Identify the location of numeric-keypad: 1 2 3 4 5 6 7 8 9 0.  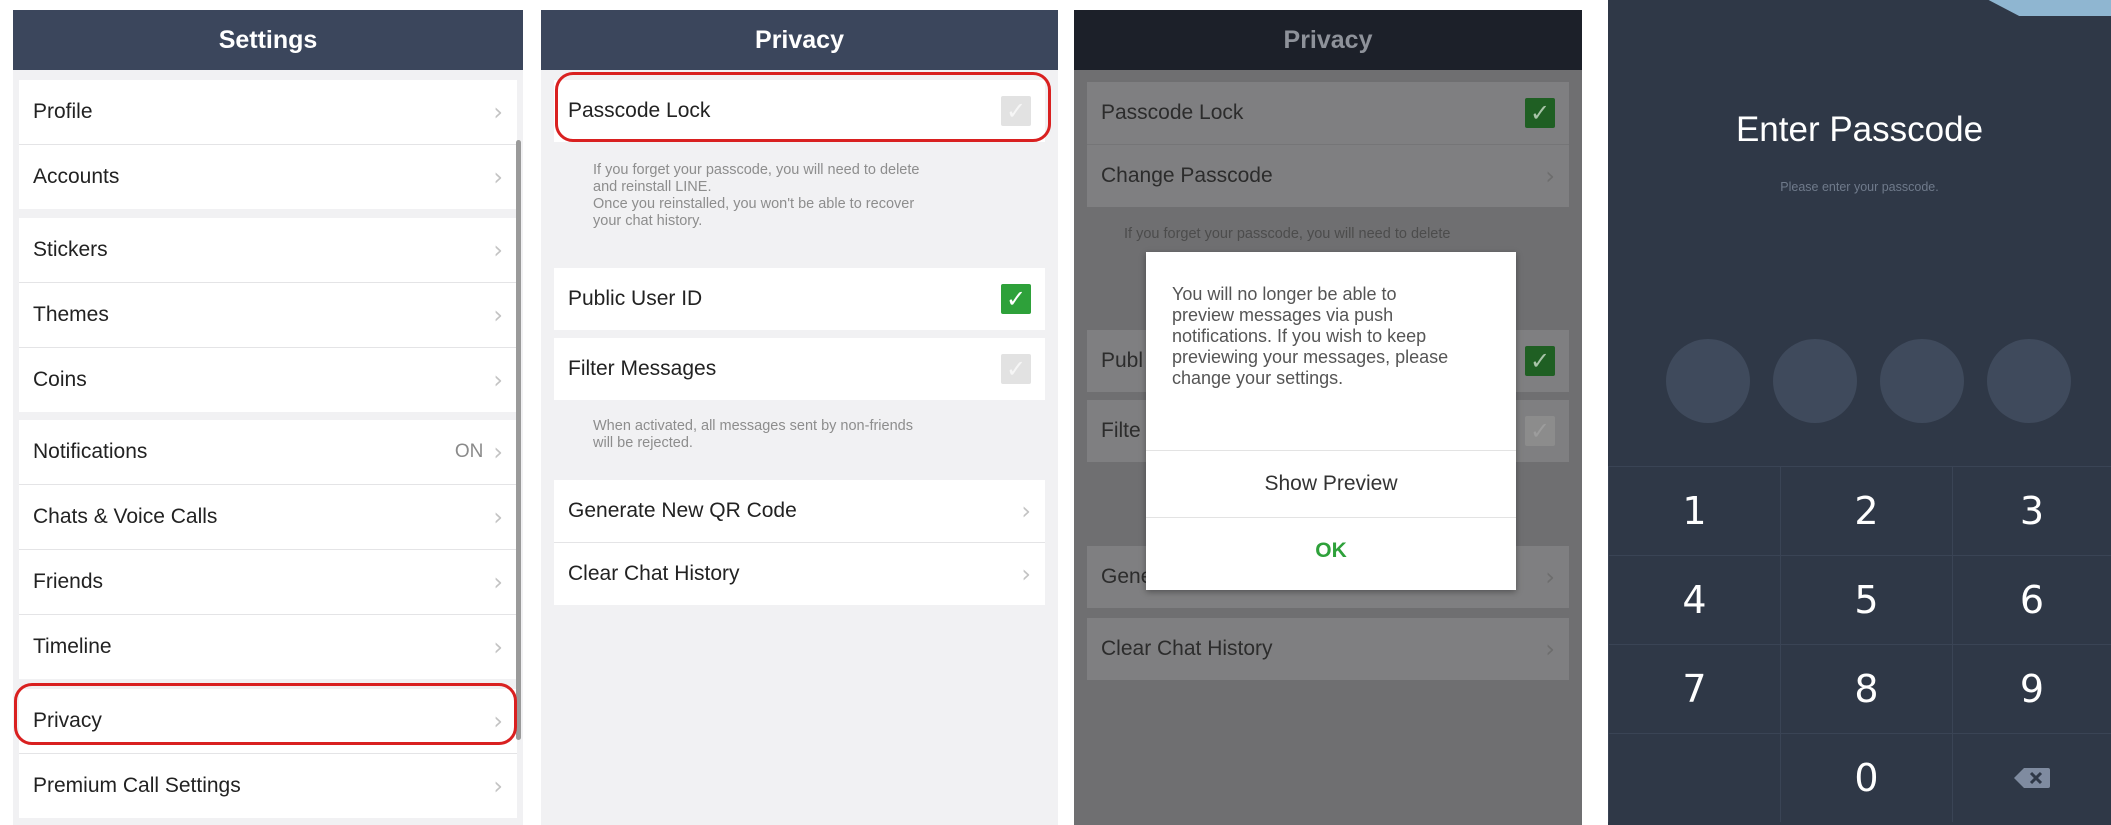
(1859, 645).